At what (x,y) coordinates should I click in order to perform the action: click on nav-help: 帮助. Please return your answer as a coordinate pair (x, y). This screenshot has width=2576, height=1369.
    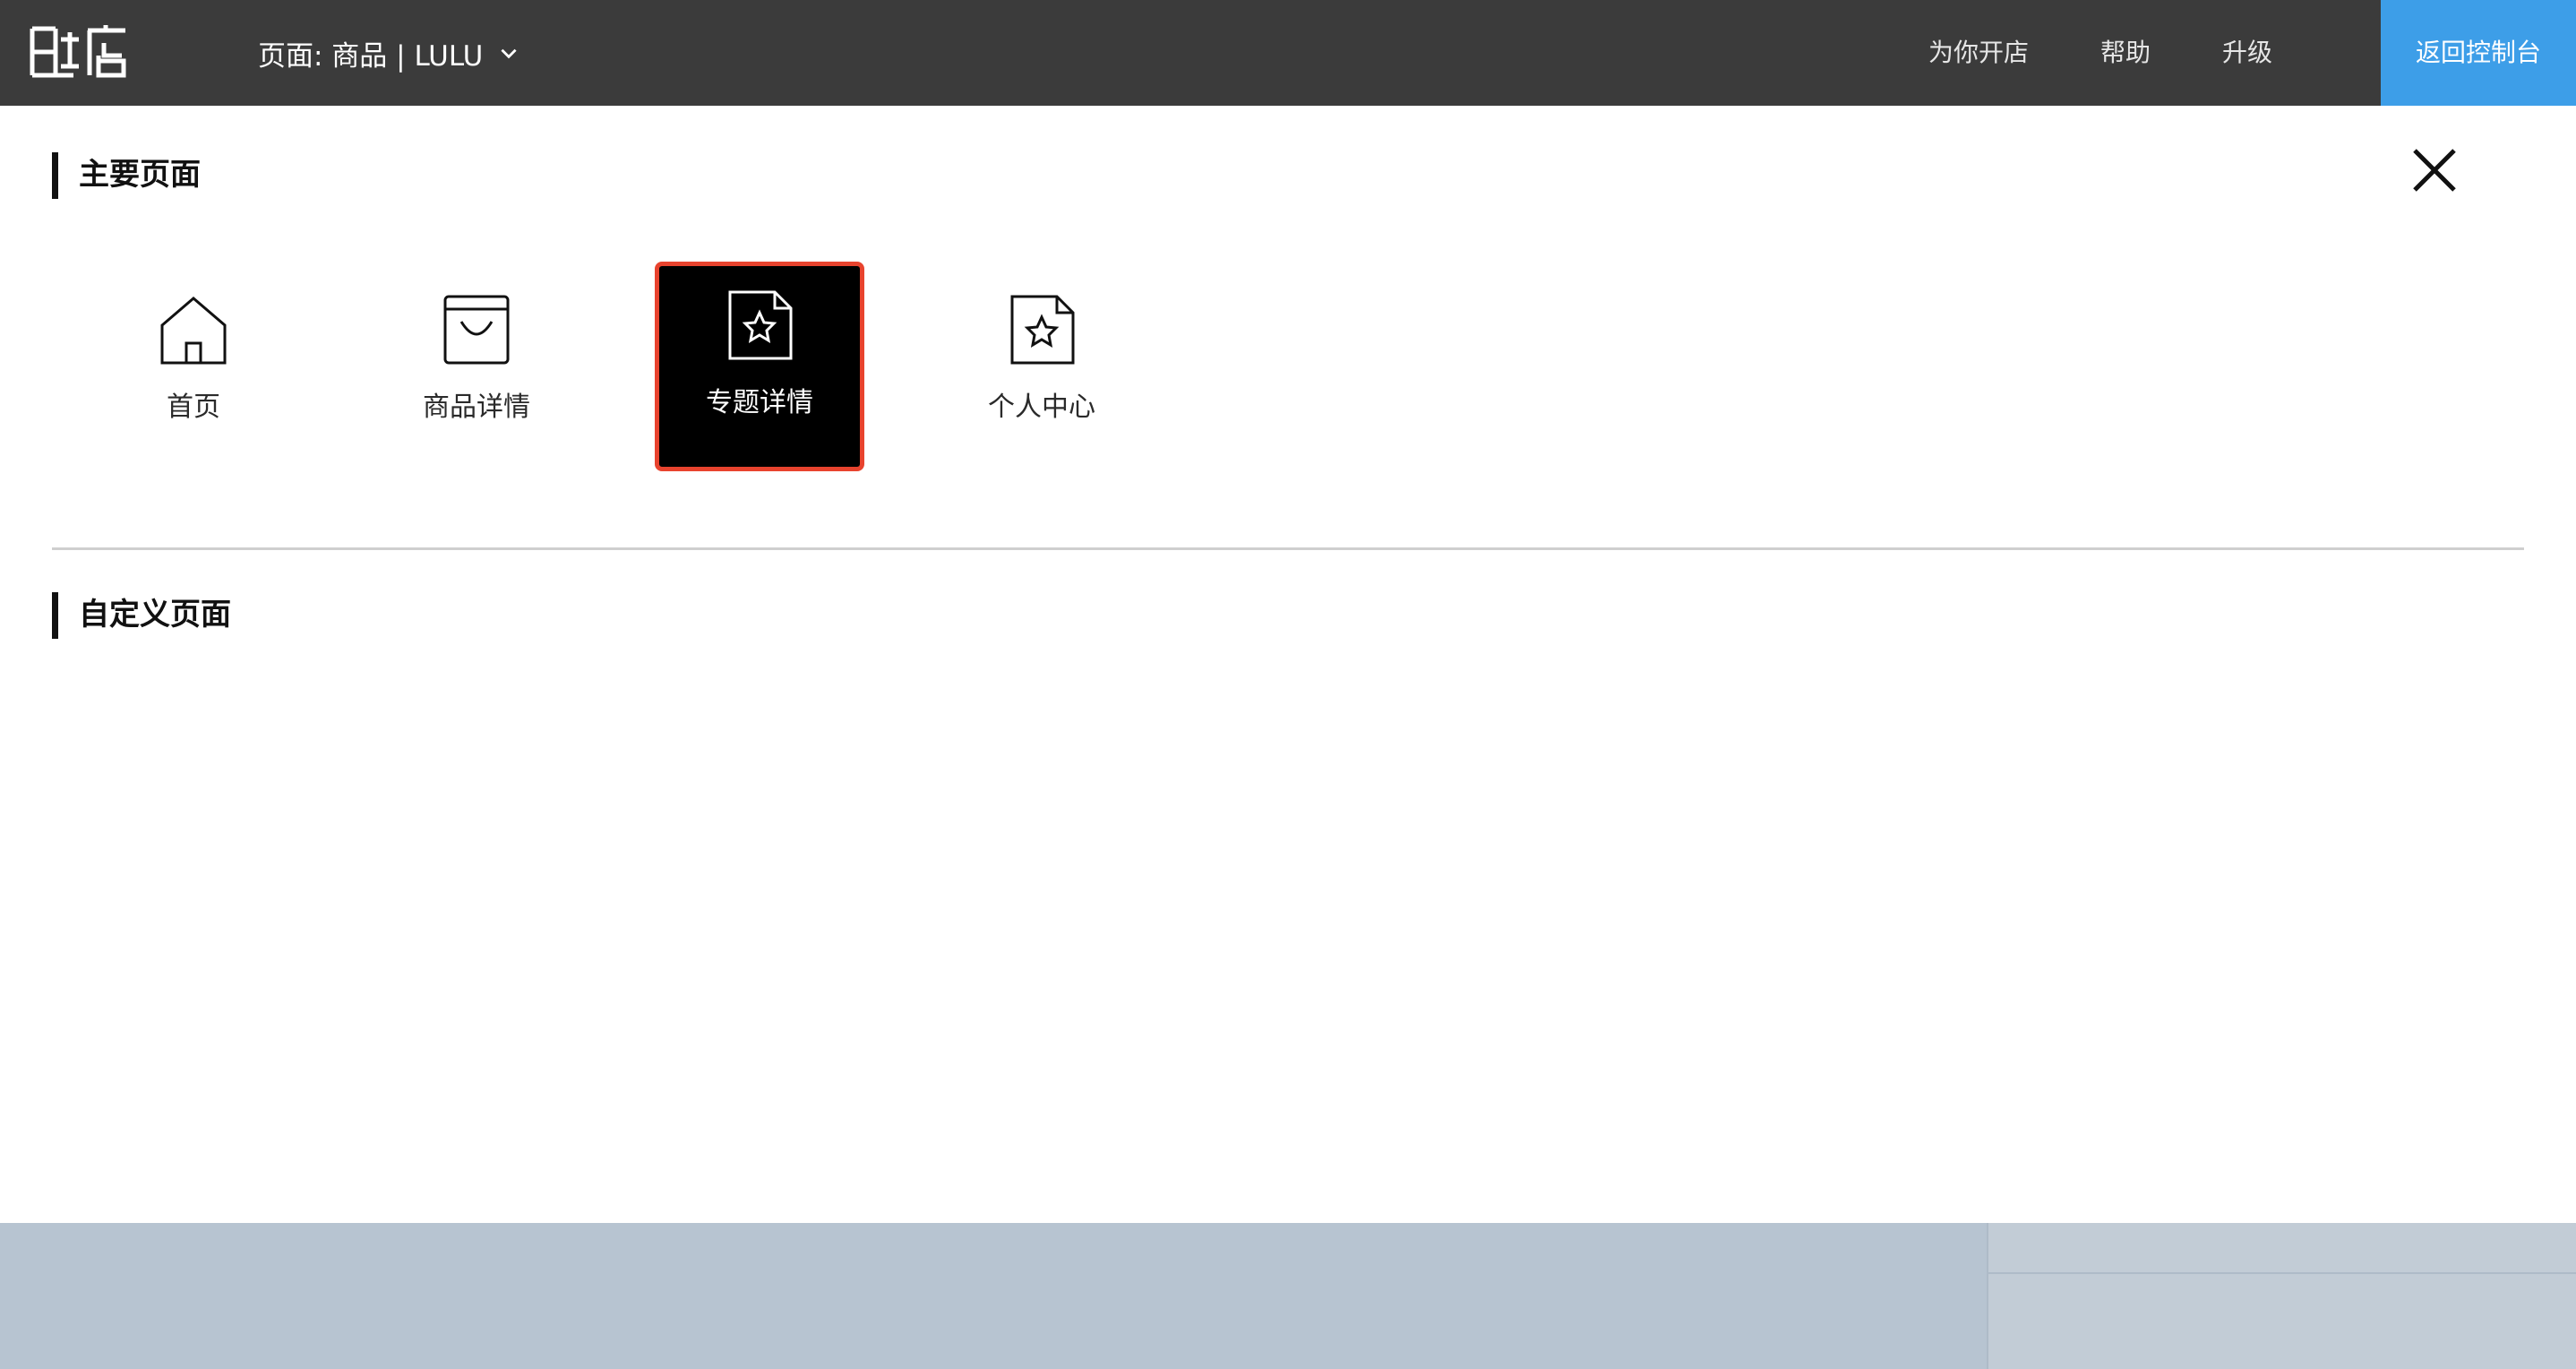
    Looking at the image, I should click on (2125, 52).